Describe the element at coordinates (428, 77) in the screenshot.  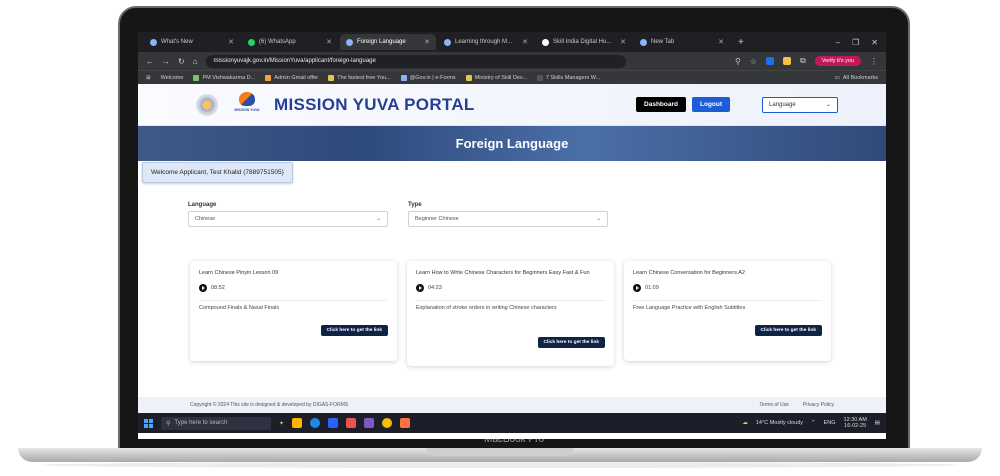
I see `bookmark-item: @Gov.in | e-Forms` at that location.